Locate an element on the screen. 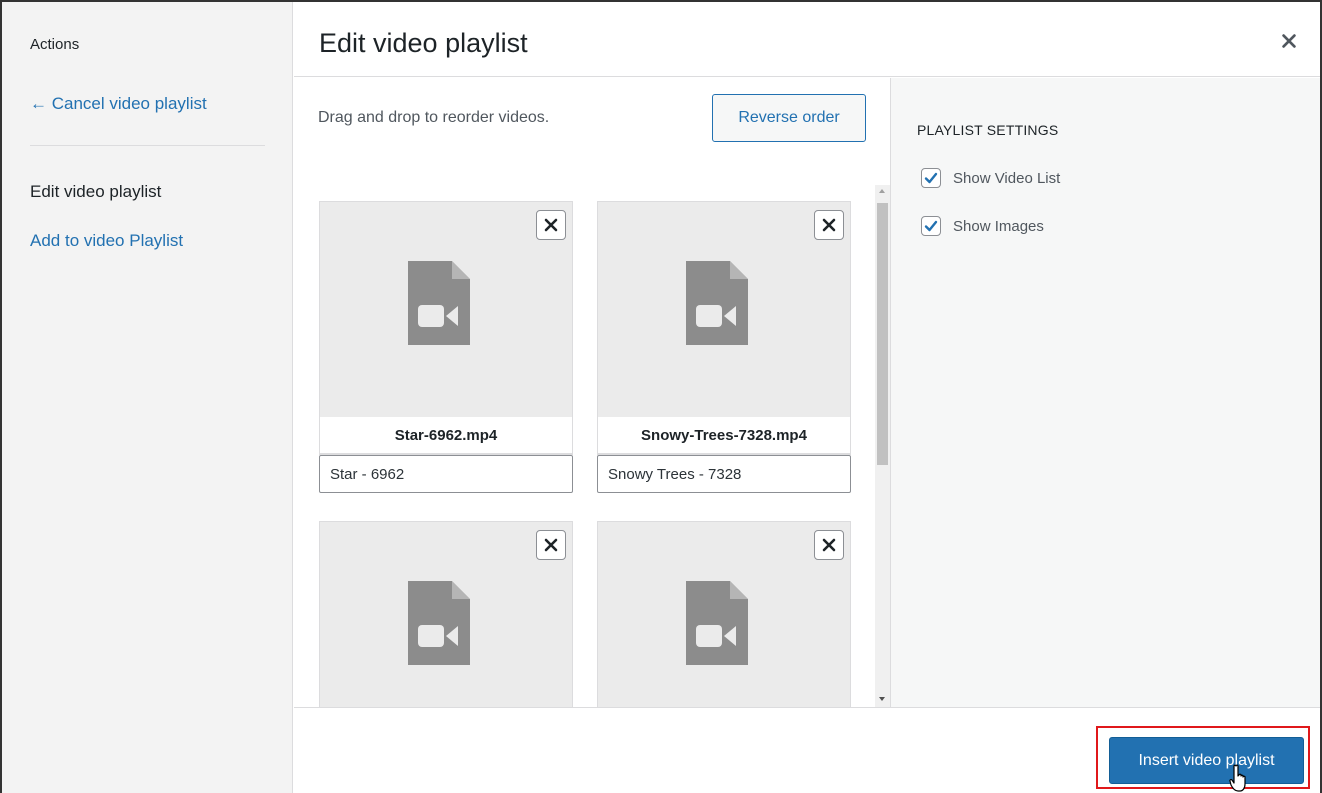 This screenshot has width=1322, height=793. show-video-list-checkbox is located at coordinates (931, 178).